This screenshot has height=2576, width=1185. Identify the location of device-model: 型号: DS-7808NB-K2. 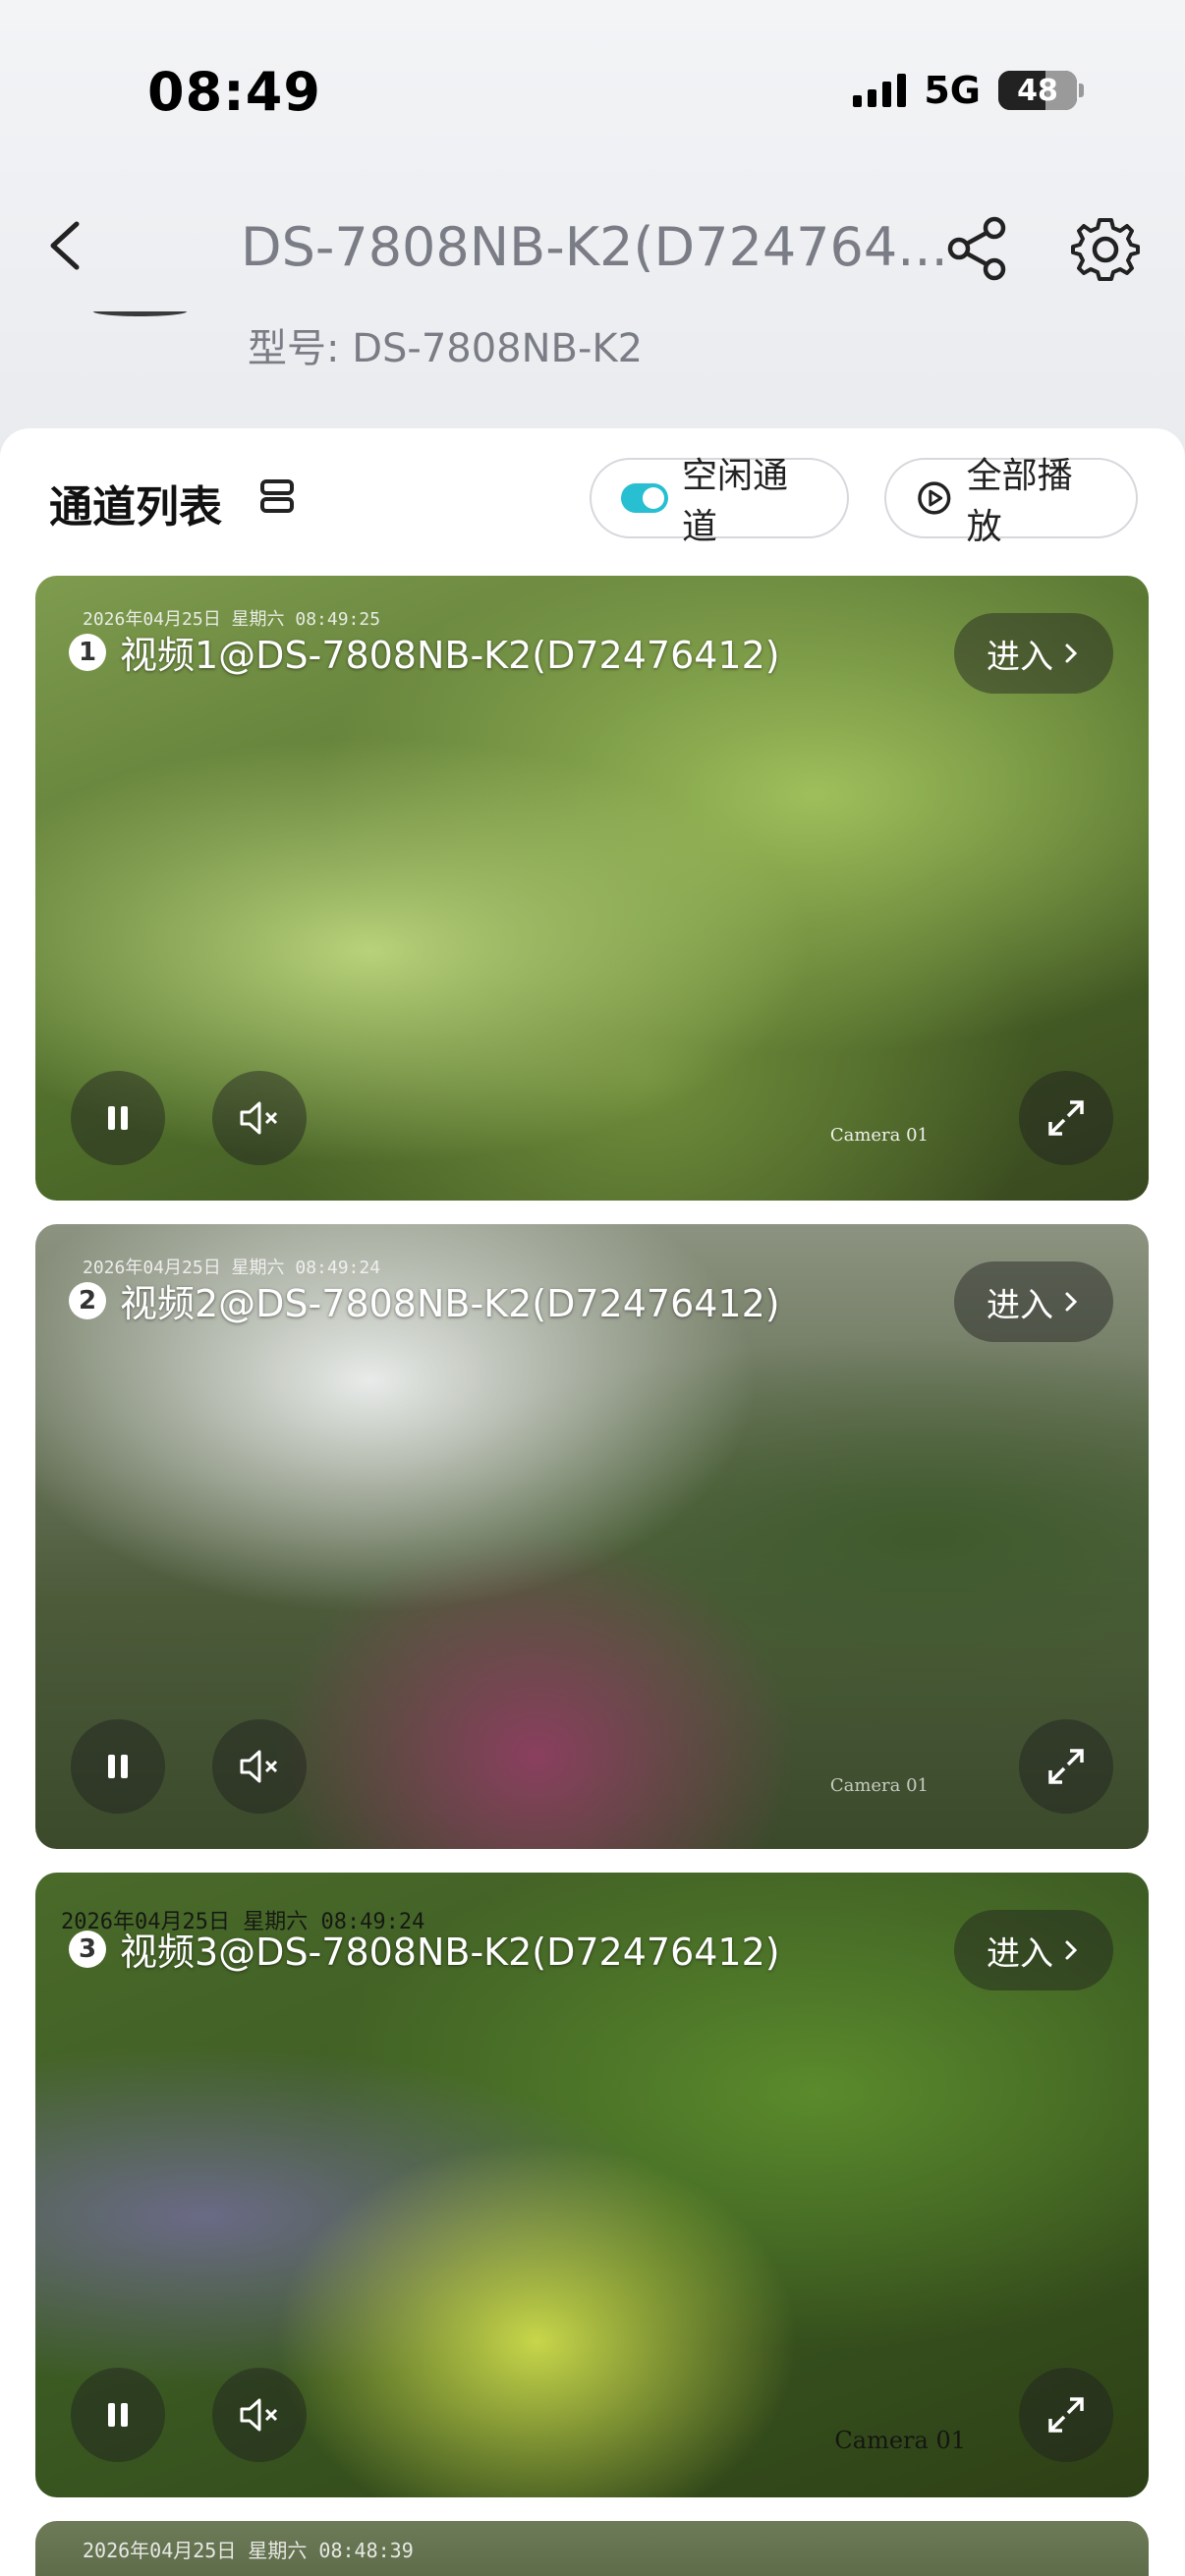
(446, 344).